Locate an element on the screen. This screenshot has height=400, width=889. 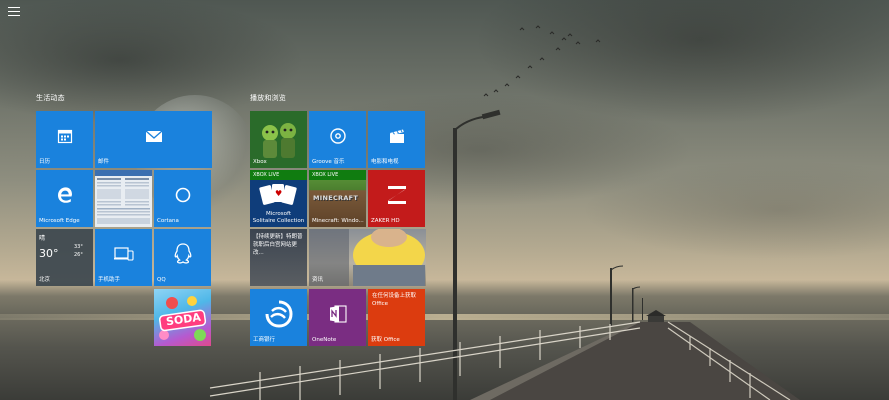
tile-label: ZAKER HD is located at coordinates (385, 221).